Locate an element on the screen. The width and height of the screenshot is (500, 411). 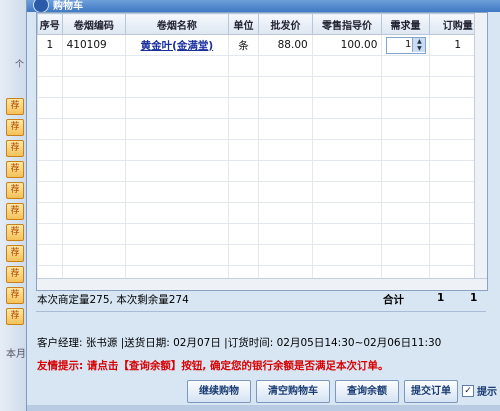
horizontal-scrollbar is located at coordinates (262, 284).